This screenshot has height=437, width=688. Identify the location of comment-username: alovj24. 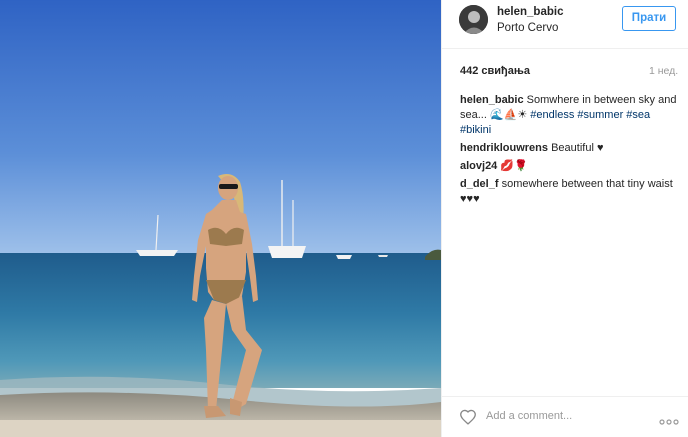
(478, 166).